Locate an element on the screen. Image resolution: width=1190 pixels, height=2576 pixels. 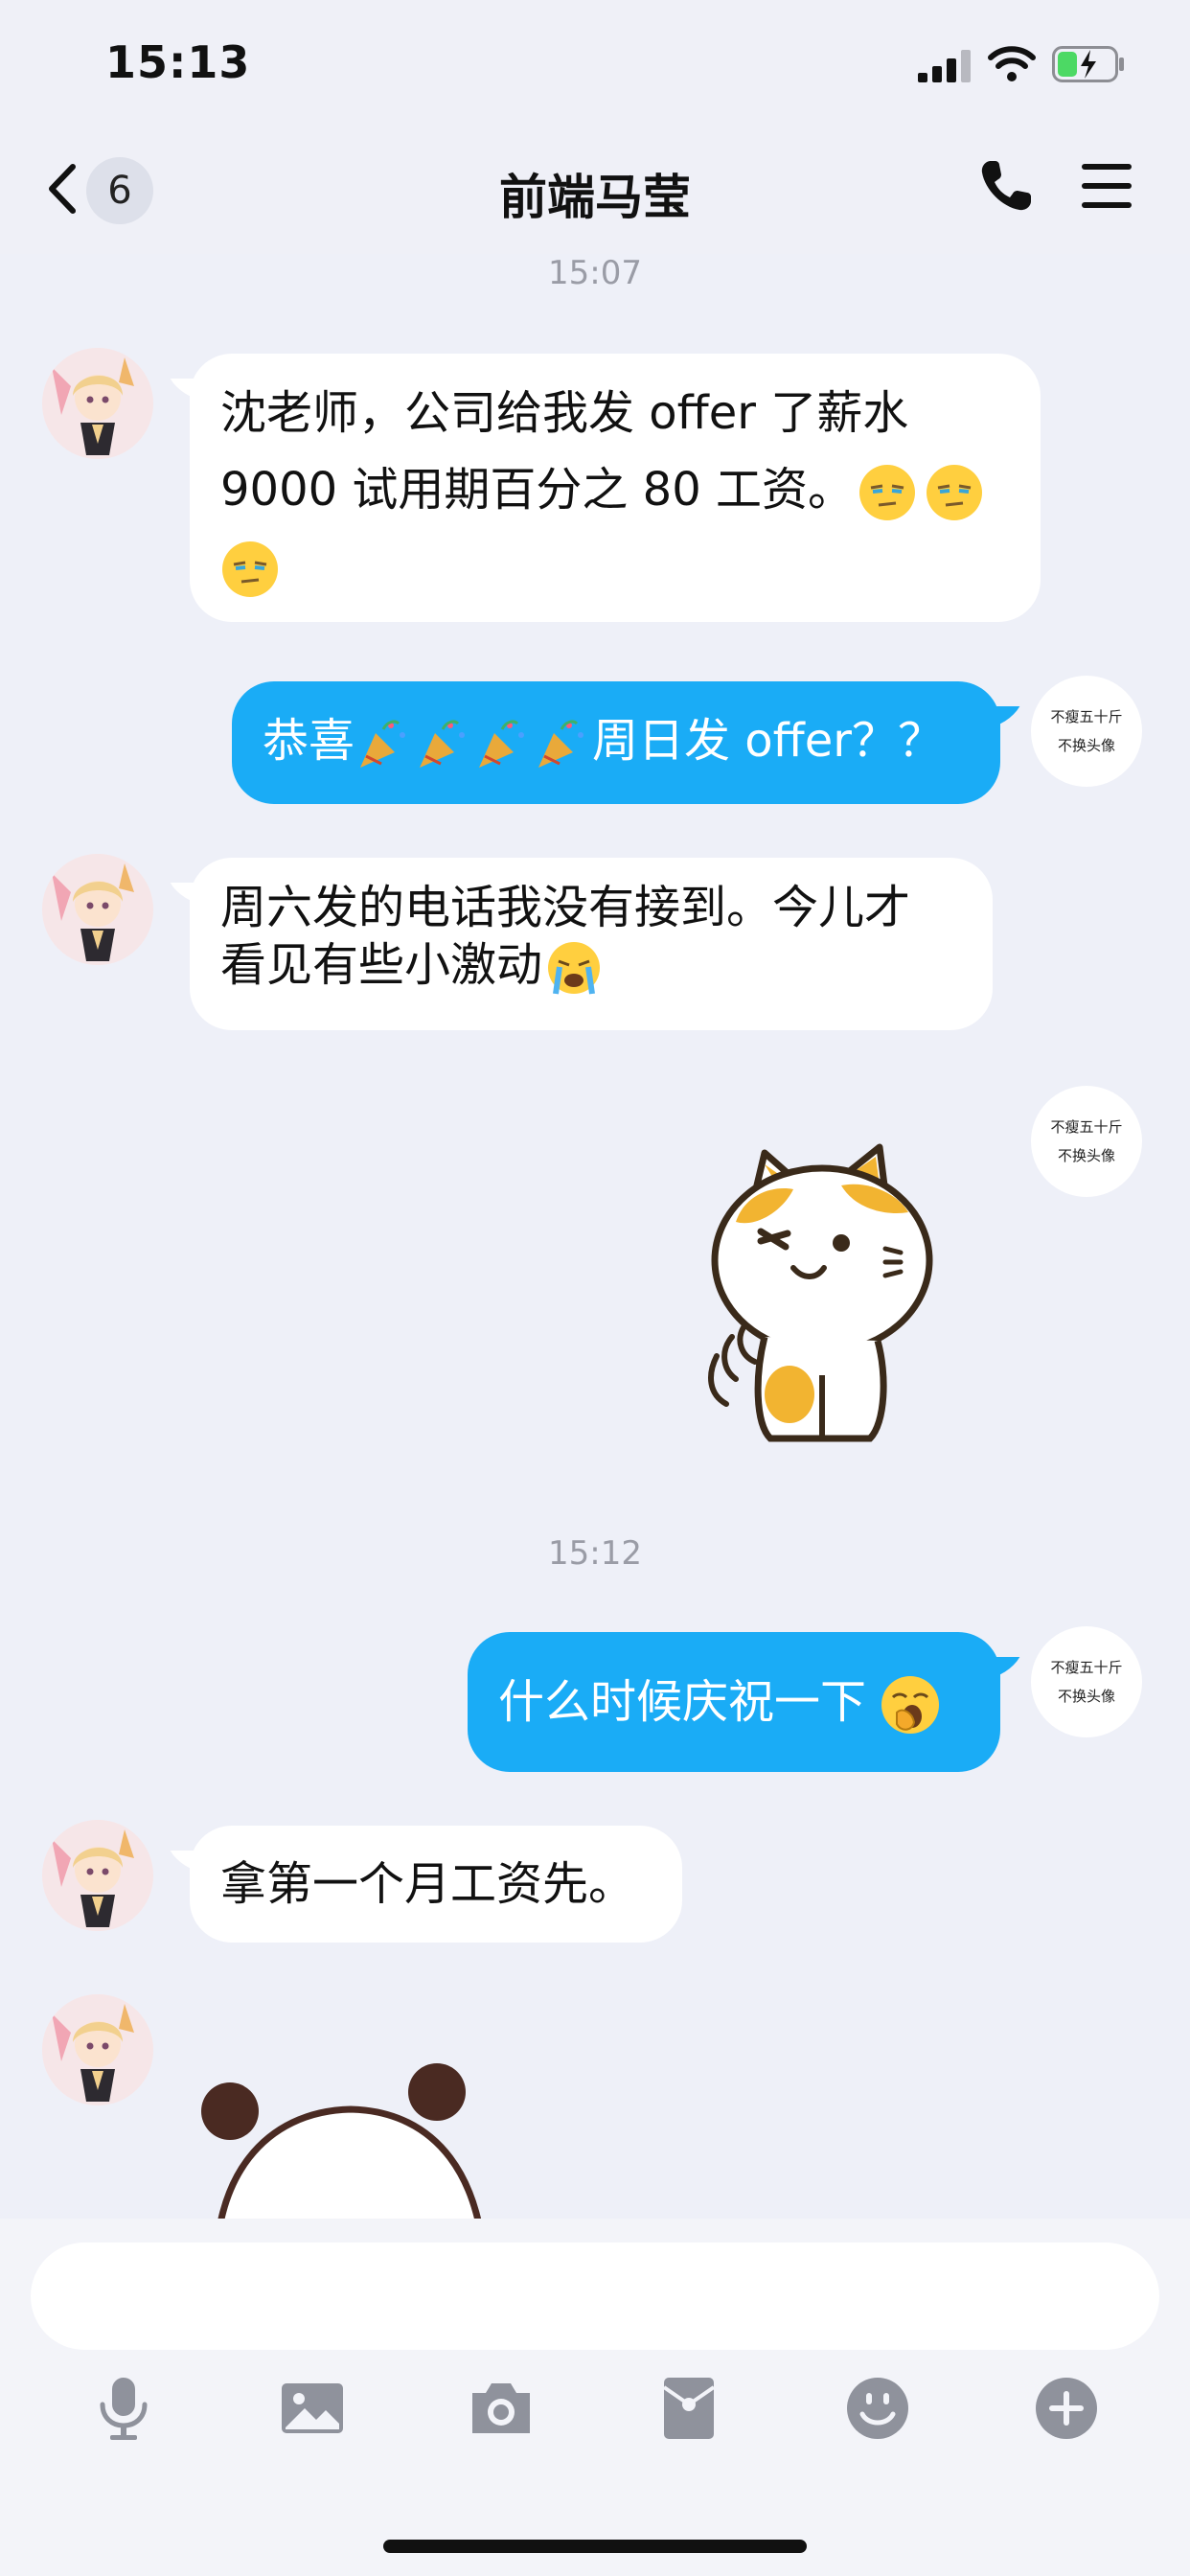
status-time: 15:13 is located at coordinates (178, 62).